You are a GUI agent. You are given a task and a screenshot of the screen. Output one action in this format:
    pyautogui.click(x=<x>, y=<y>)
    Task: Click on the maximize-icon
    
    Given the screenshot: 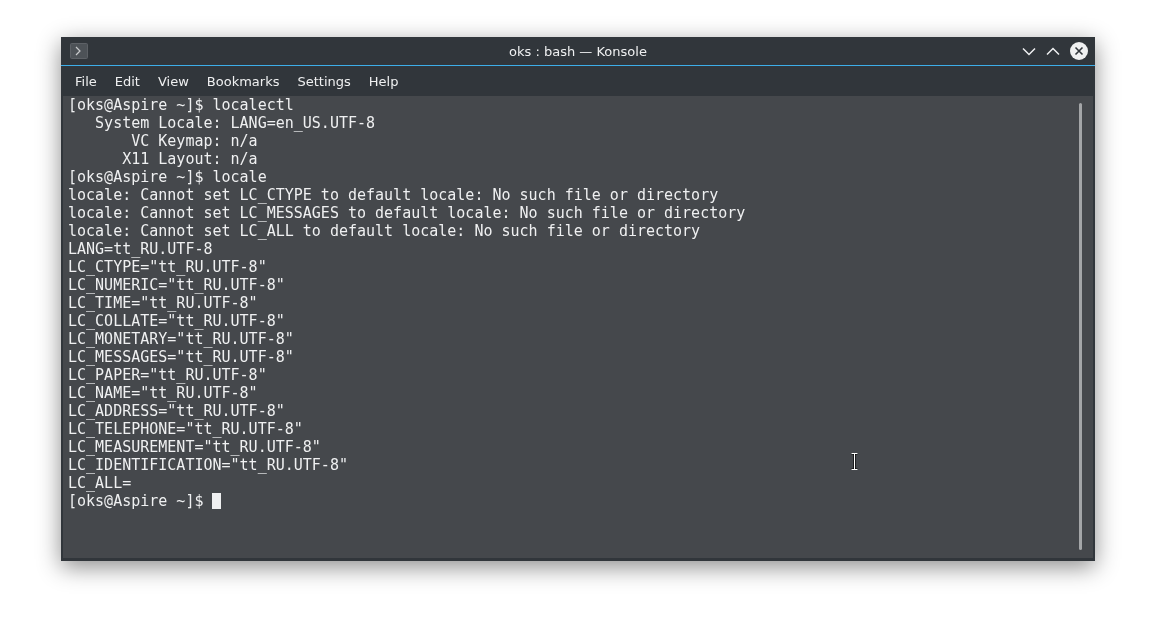 What is the action you would take?
    pyautogui.click(x=1053, y=51)
    